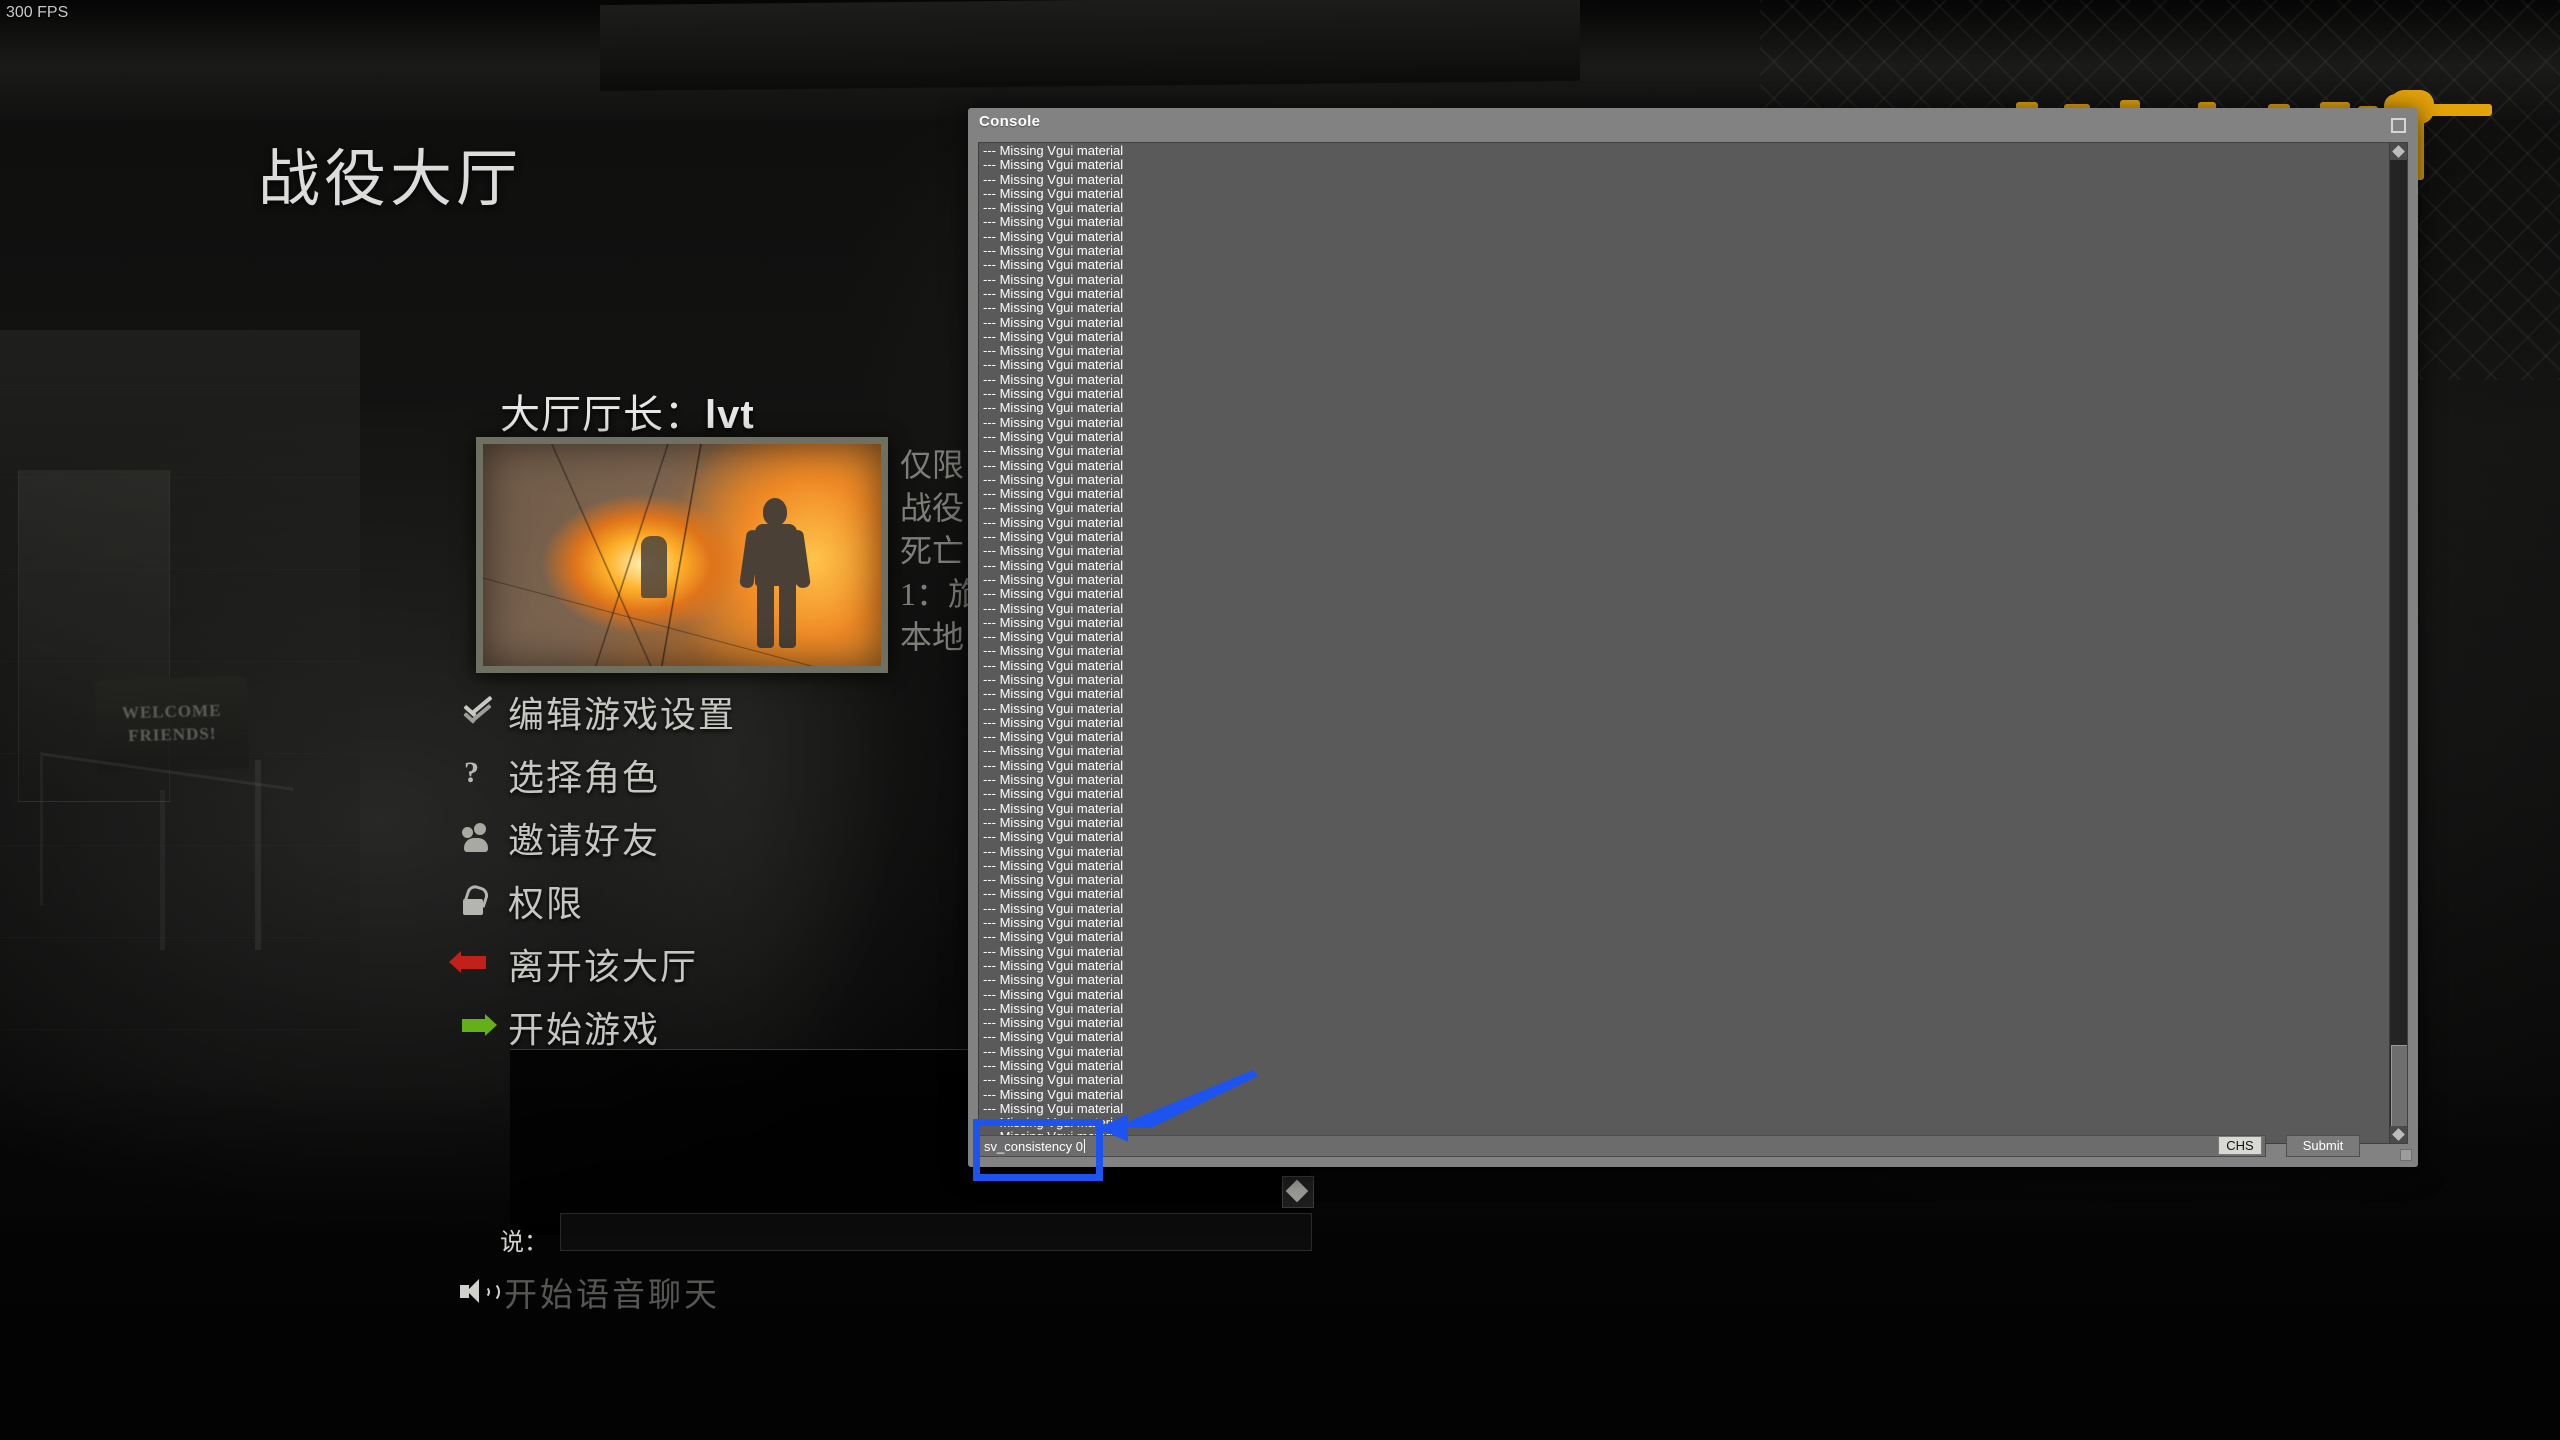 The width and height of the screenshot is (2560, 1440). I want to click on lobby-leader-name: lvt, so click(730, 415).